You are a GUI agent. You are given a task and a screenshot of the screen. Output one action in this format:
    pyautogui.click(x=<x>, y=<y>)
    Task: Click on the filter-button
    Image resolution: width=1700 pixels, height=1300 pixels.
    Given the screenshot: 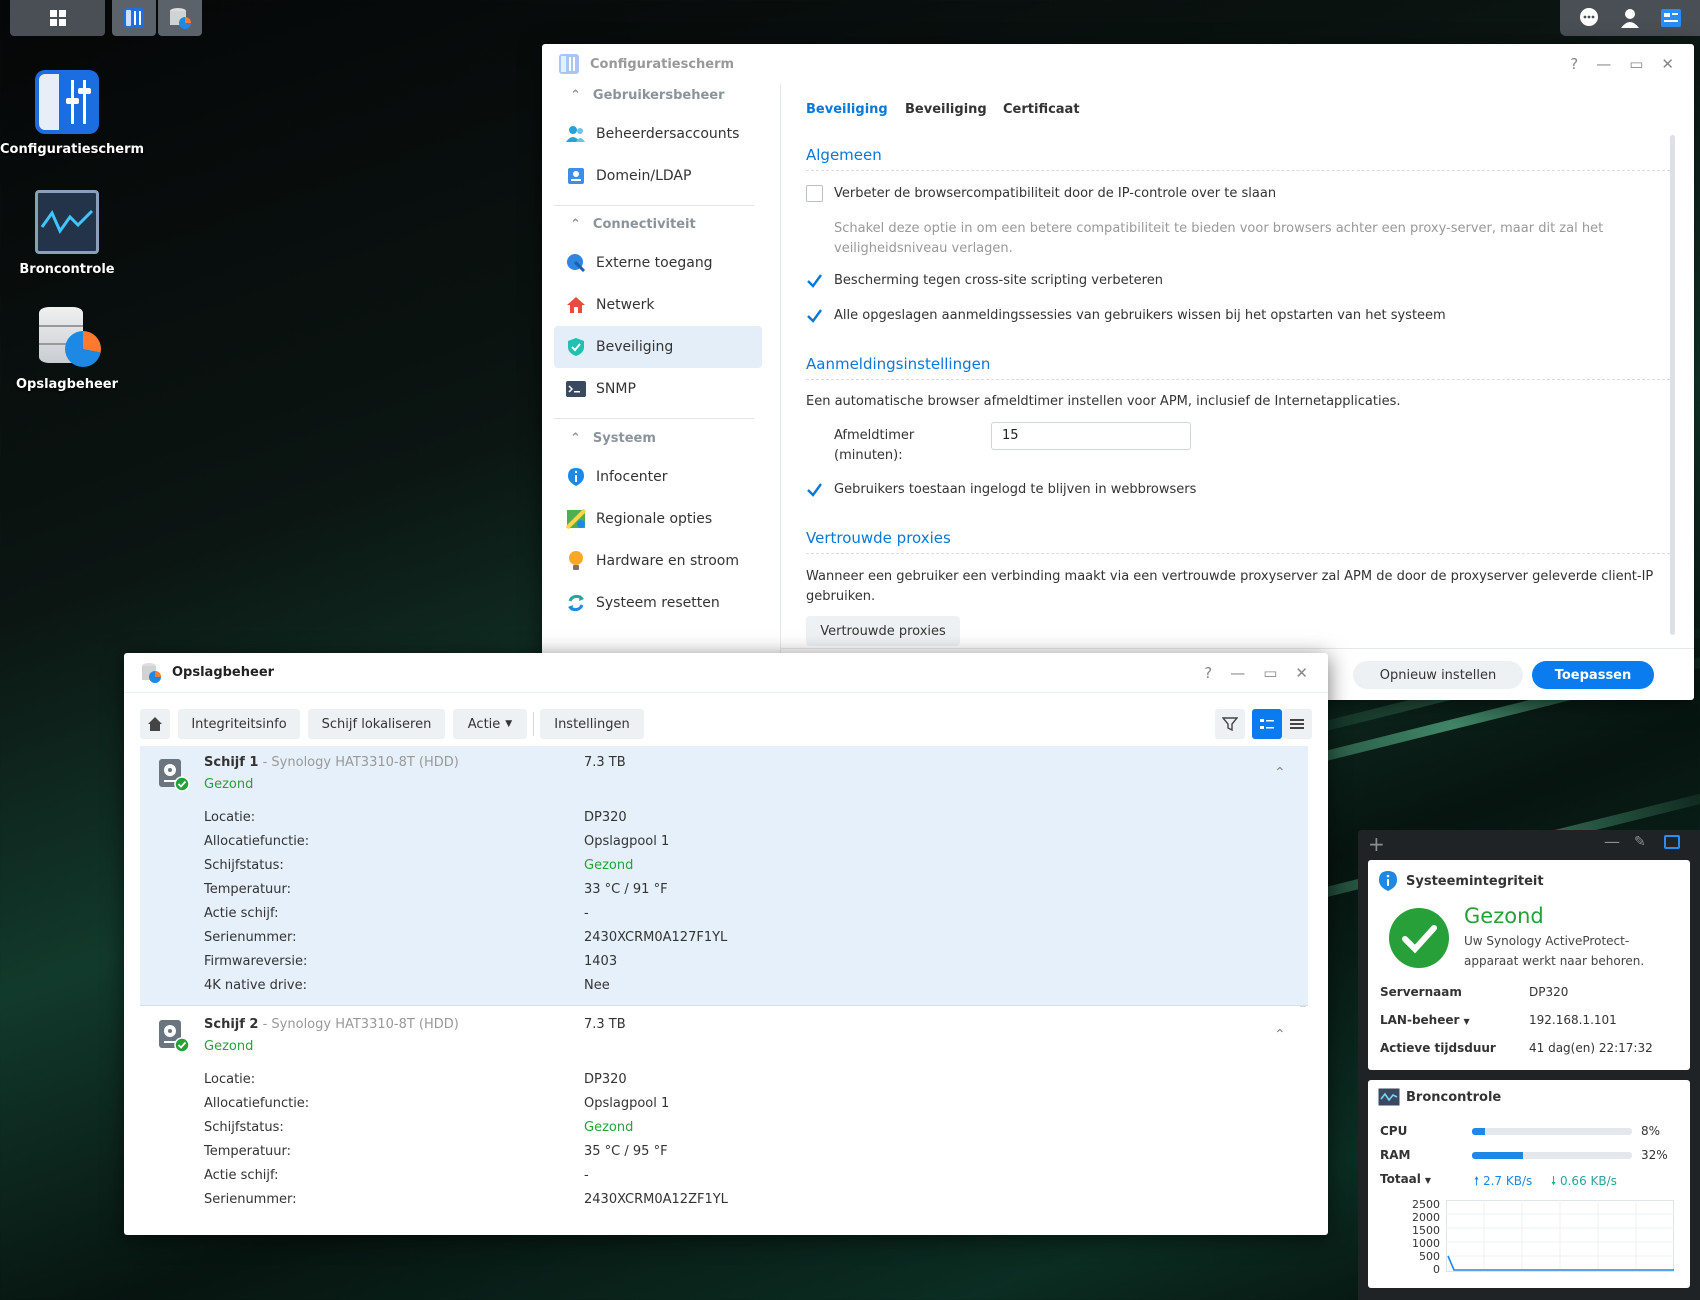 What is the action you would take?
    pyautogui.click(x=1230, y=724)
    